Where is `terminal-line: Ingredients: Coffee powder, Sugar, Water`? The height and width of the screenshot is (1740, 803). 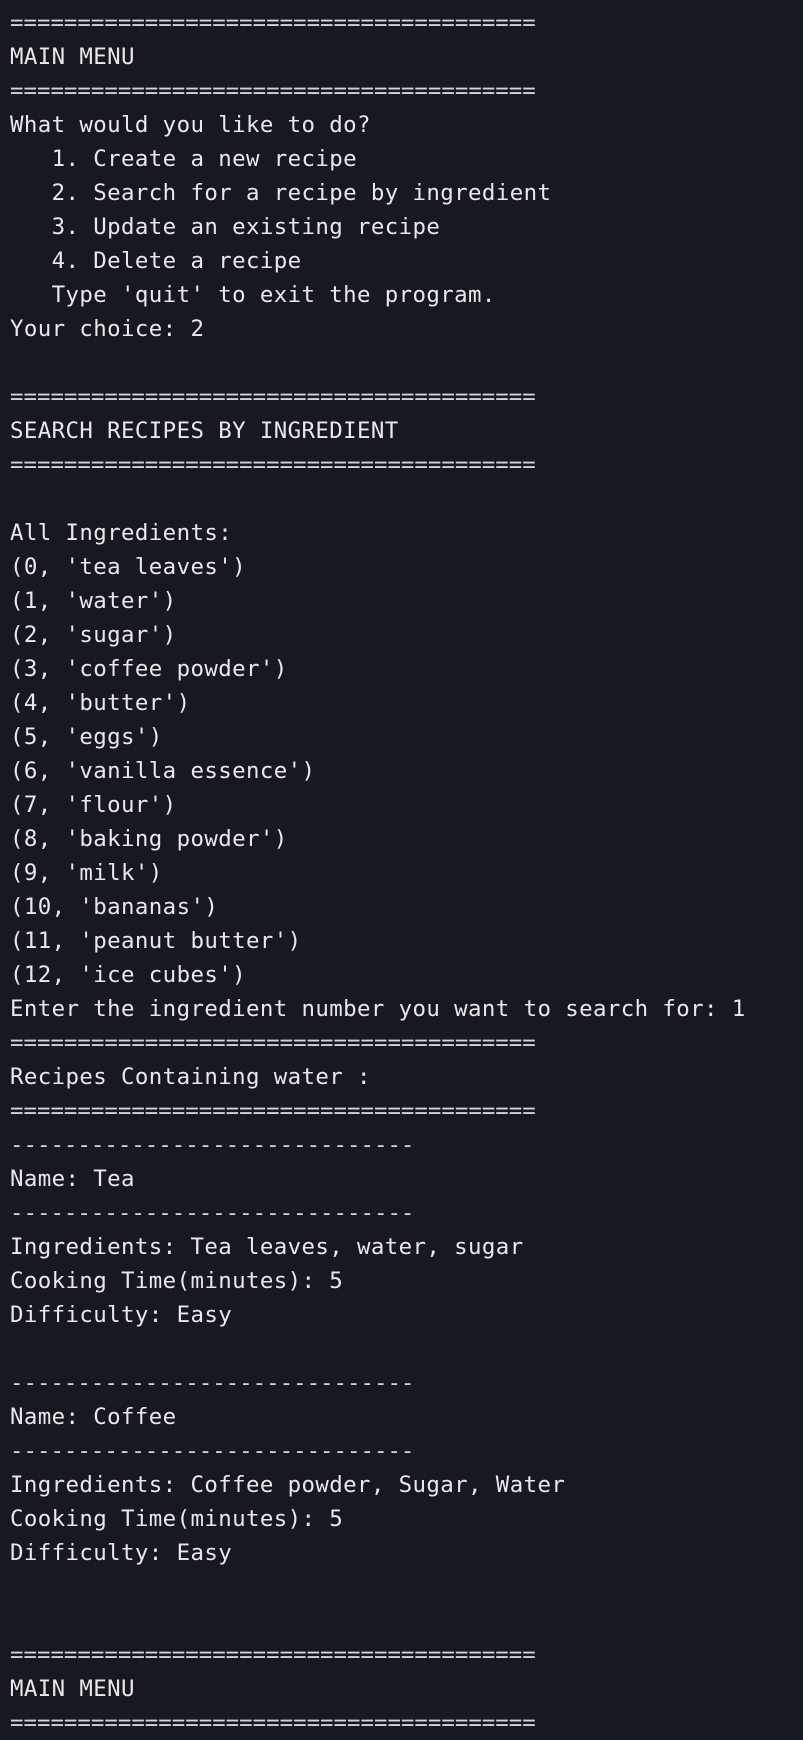 terminal-line: Ingredients: Coffee powder, Sugar, Water is located at coordinates (288, 1485).